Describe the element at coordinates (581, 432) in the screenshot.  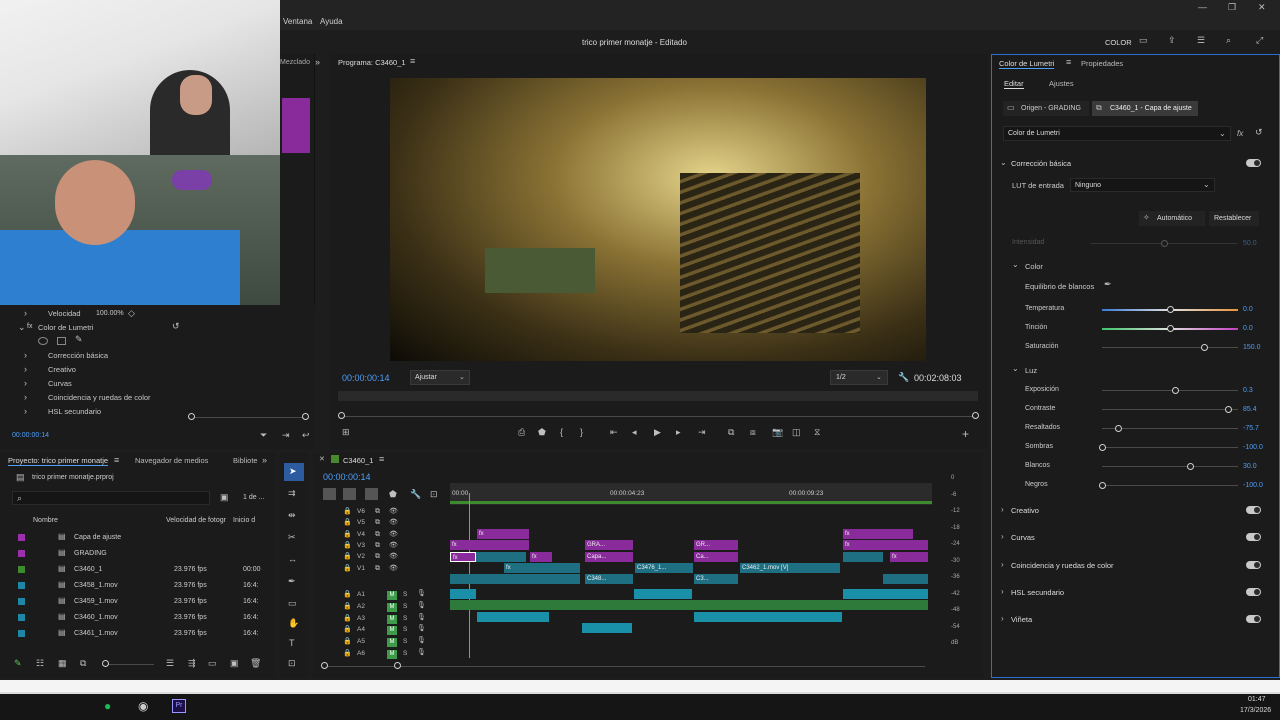
I see `mark-out-icon: }` at that location.